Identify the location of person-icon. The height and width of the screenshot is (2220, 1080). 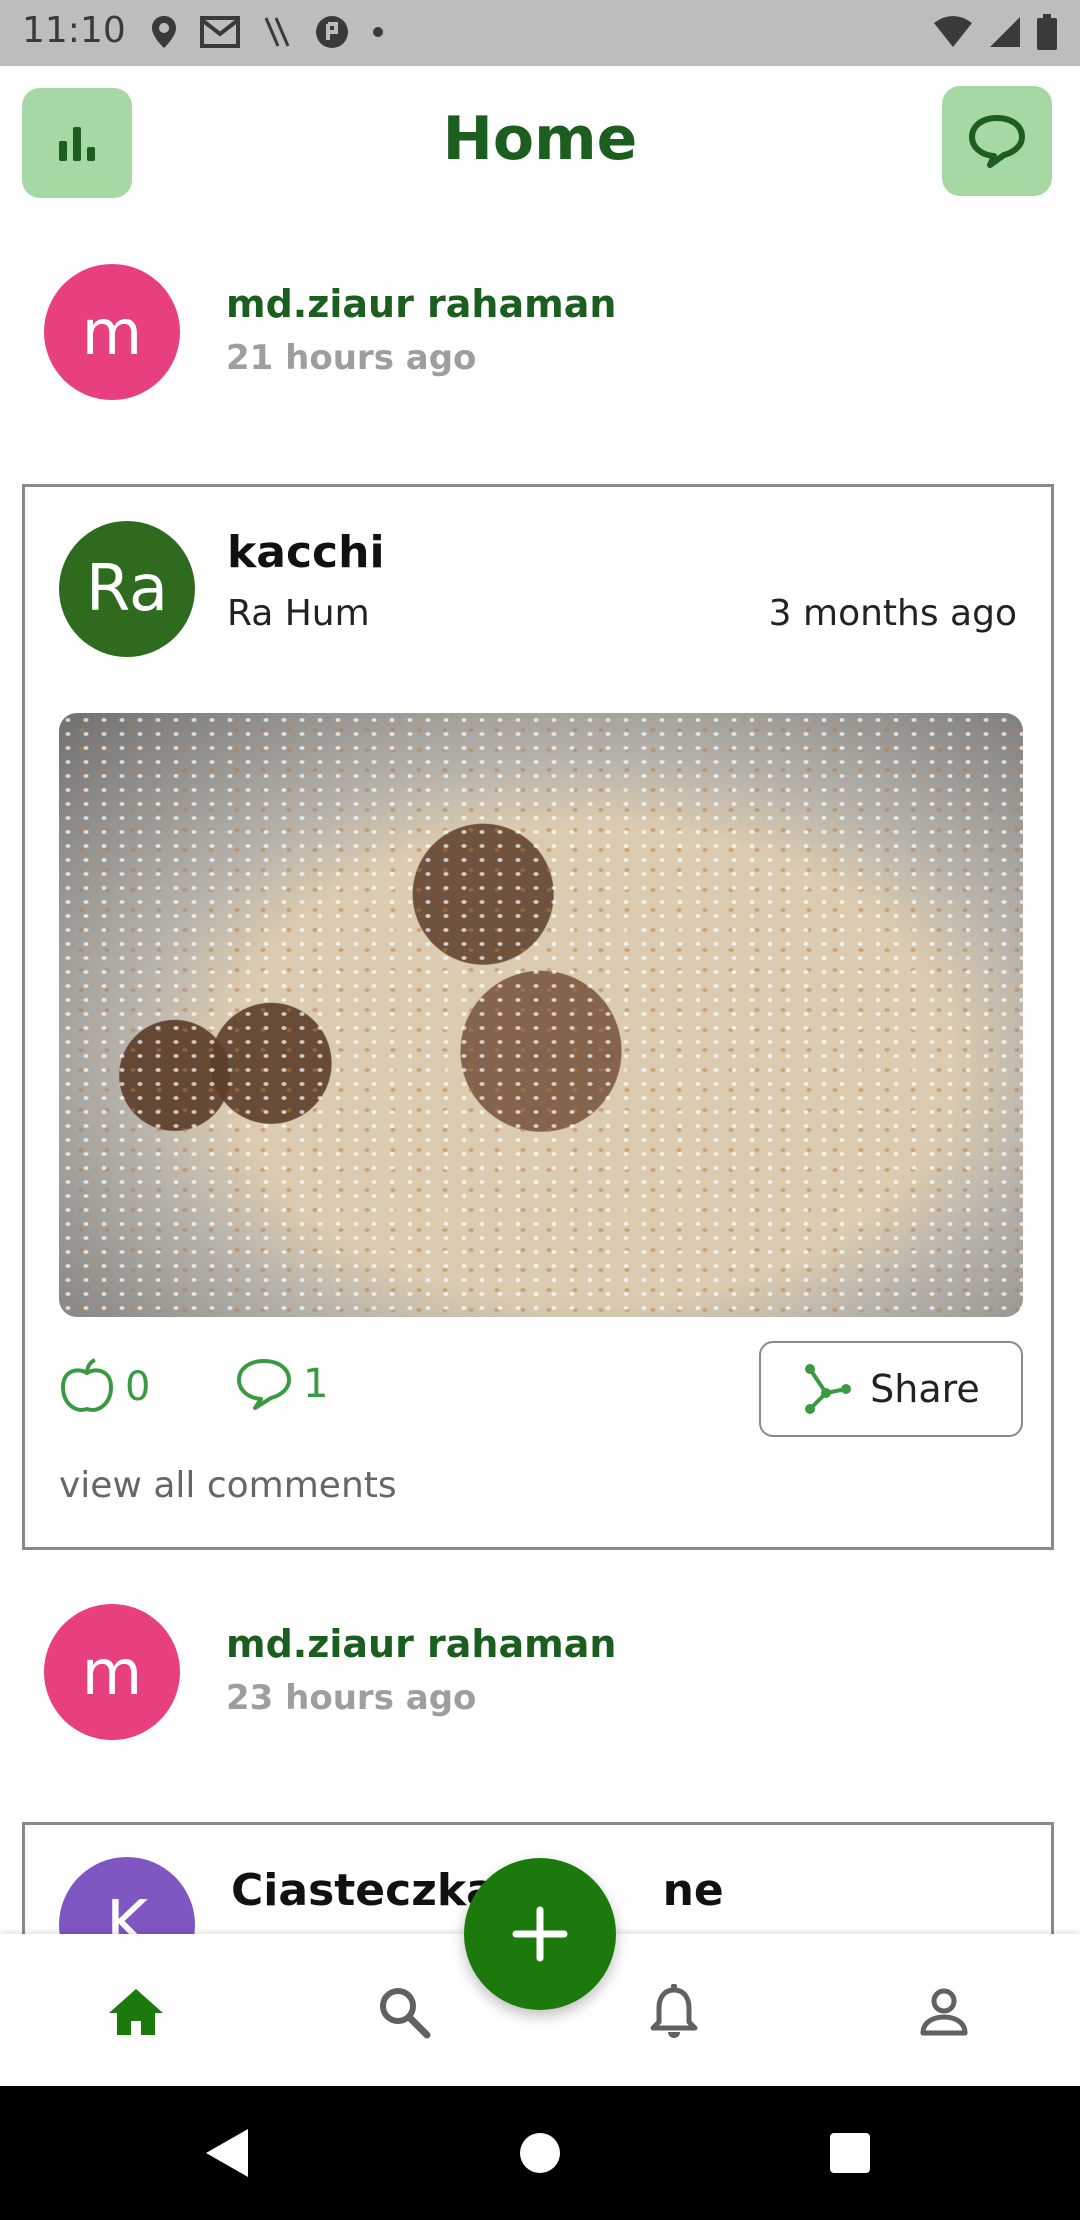
(944, 2012).